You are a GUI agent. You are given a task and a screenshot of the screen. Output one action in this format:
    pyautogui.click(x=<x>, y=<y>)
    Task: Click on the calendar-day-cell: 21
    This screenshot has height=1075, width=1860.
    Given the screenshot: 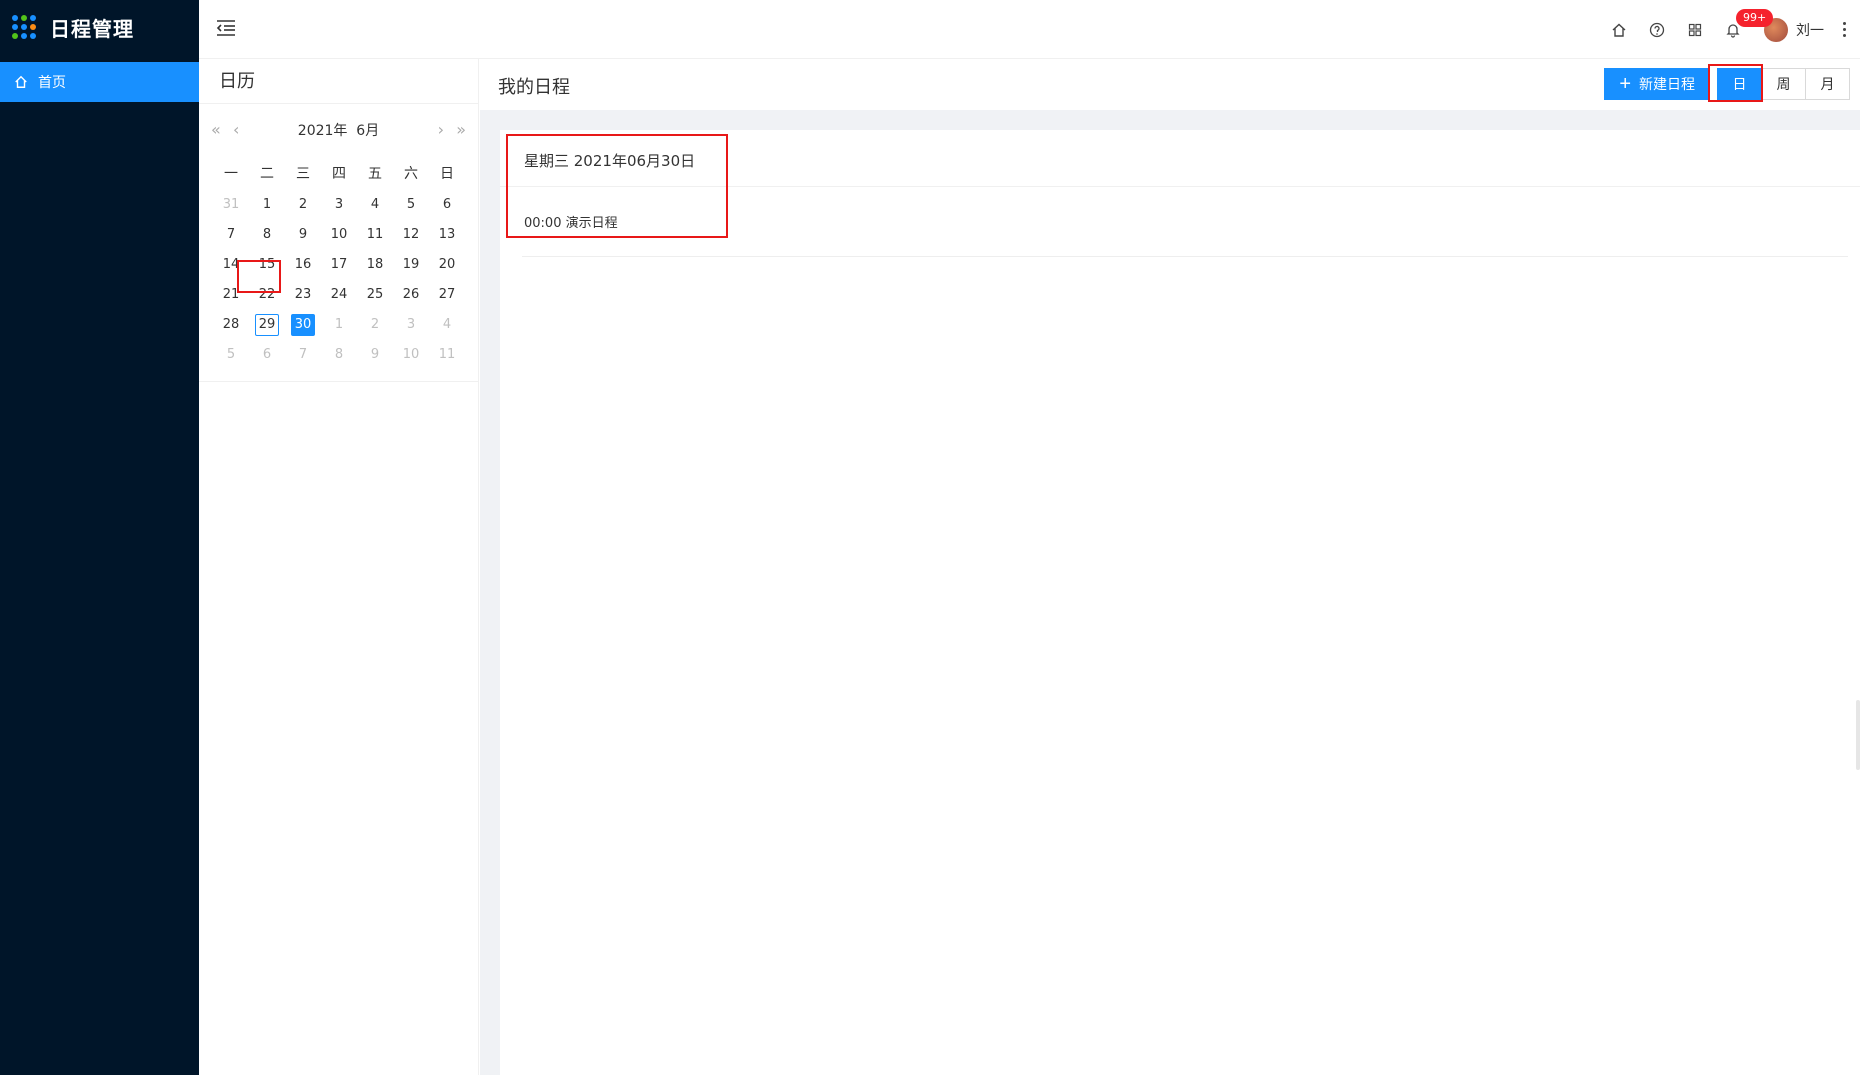 What is the action you would take?
    pyautogui.click(x=231, y=295)
    